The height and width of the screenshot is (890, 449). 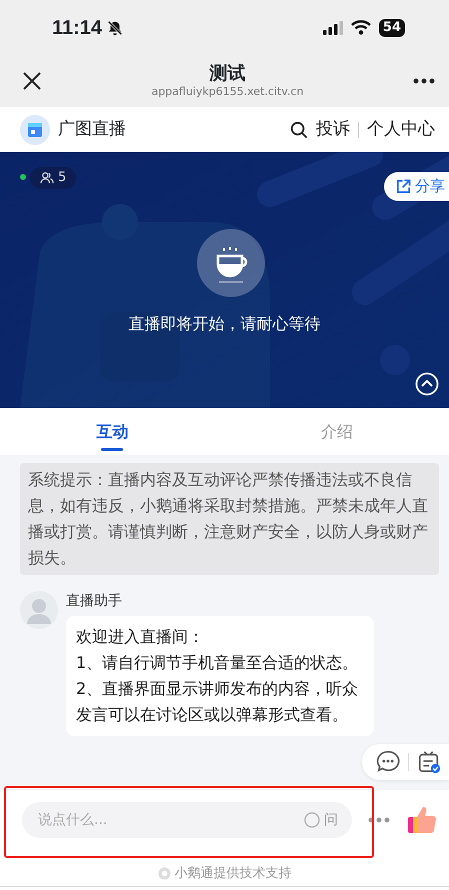 I want to click on shop-logo-icon, so click(x=35, y=129).